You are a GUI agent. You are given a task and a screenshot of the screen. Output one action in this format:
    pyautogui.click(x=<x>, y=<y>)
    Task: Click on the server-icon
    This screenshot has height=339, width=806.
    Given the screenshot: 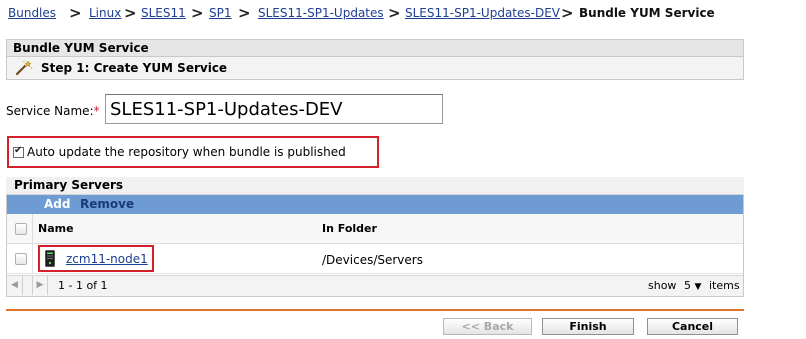 What is the action you would take?
    pyautogui.click(x=50, y=258)
    